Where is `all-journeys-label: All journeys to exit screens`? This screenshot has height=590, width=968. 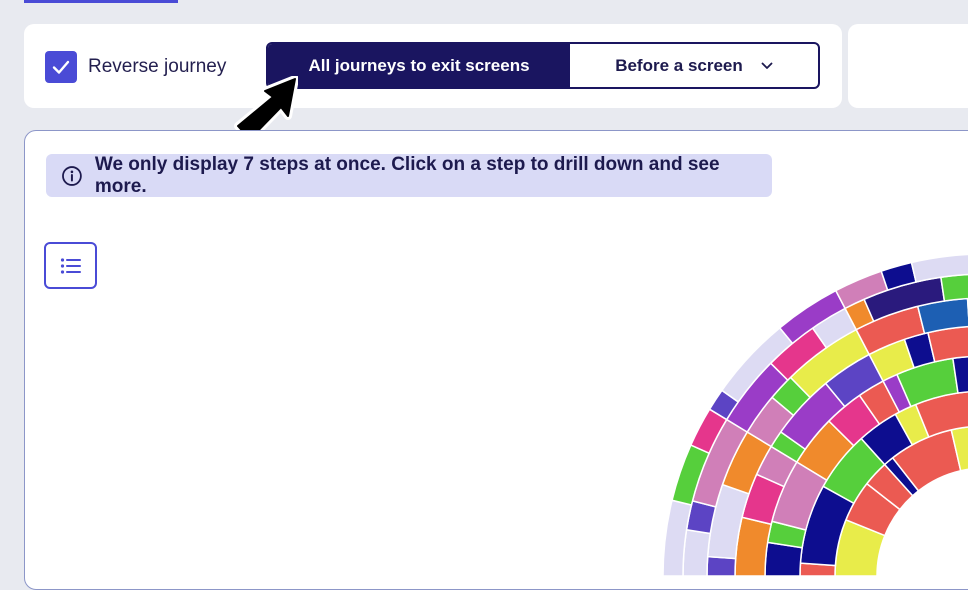
all-journeys-label: All journeys to exit screens is located at coordinates (418, 66).